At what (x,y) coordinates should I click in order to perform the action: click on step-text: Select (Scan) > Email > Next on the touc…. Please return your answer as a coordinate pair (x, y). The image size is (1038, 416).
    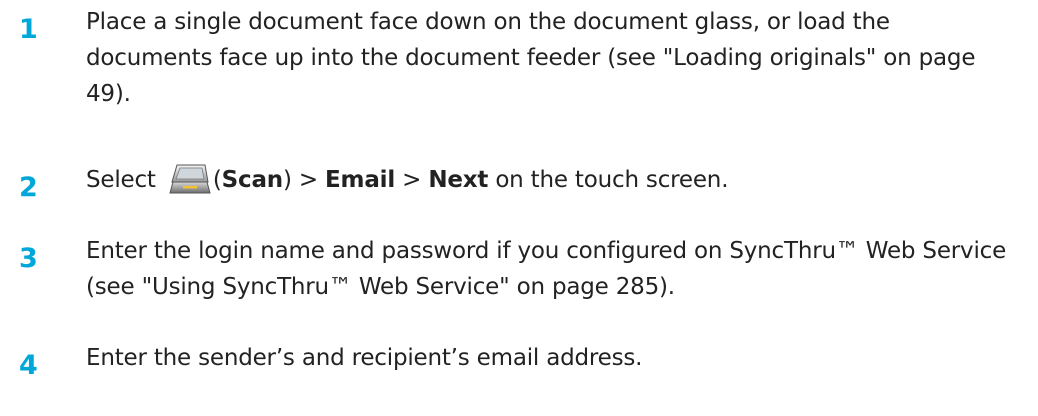
    Looking at the image, I should click on (551, 180).